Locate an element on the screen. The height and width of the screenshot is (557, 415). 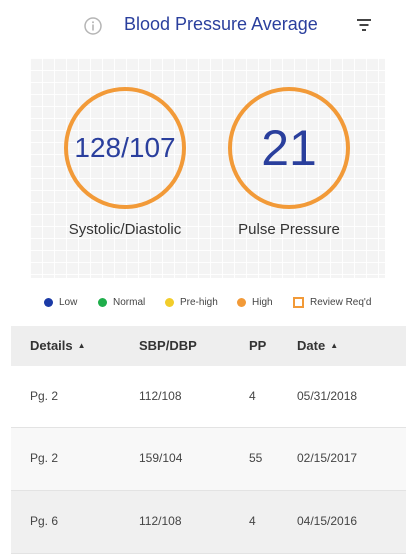
legend-label: High is located at coordinates (262, 302).